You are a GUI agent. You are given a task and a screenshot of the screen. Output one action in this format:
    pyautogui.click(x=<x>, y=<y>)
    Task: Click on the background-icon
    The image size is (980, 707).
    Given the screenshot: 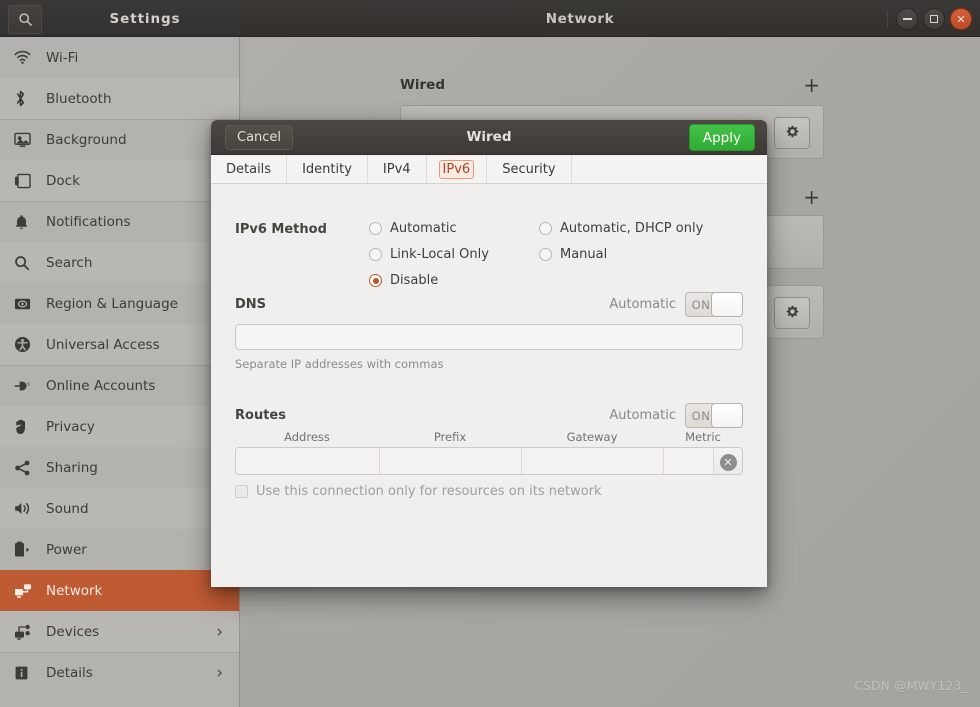 What is the action you would take?
    pyautogui.click(x=27, y=140)
    